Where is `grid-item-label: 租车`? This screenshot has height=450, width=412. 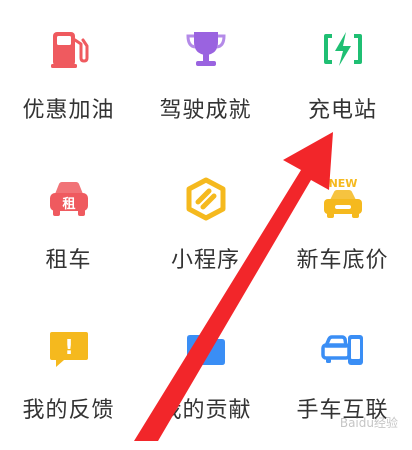
grid-item-label: 租车 is located at coordinates (68, 260).